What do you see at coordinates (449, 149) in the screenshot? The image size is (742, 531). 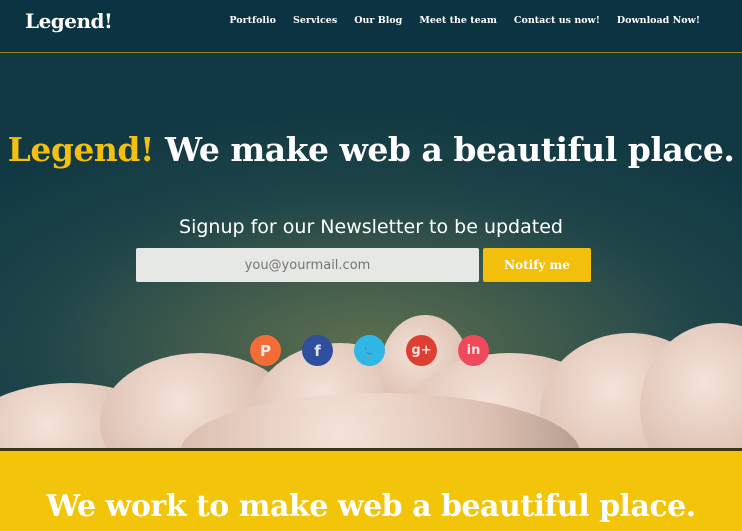 I see `headline-text: We make web a beautiful place.` at bounding box center [449, 149].